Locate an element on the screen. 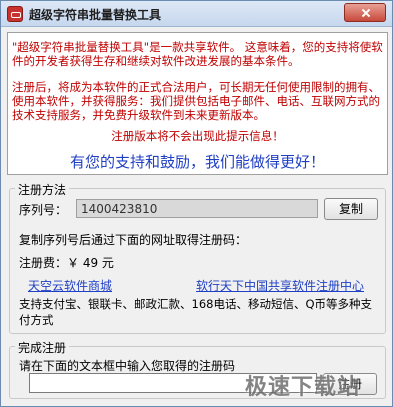  code-instruction: 请在下面的文本框中输入您取得的注册码 is located at coordinates (127, 366).